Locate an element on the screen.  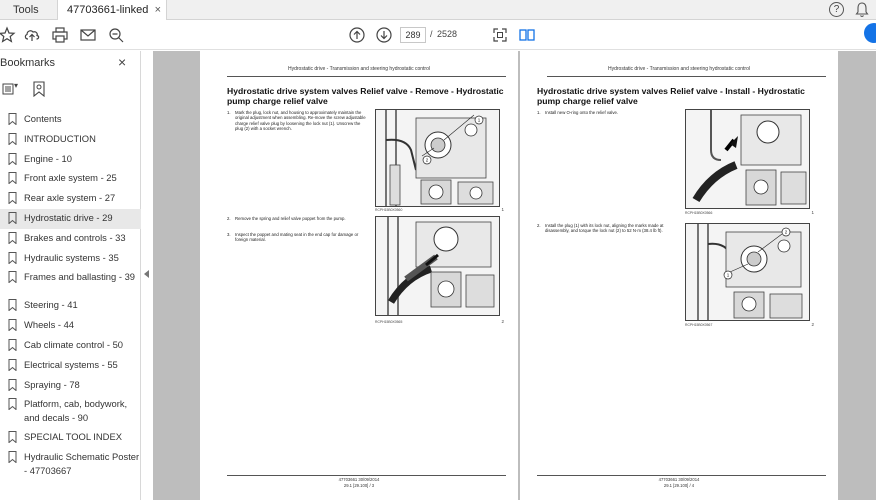
bookmark-item: Brakes and controls - 33 is located at coordinates (70, 239).